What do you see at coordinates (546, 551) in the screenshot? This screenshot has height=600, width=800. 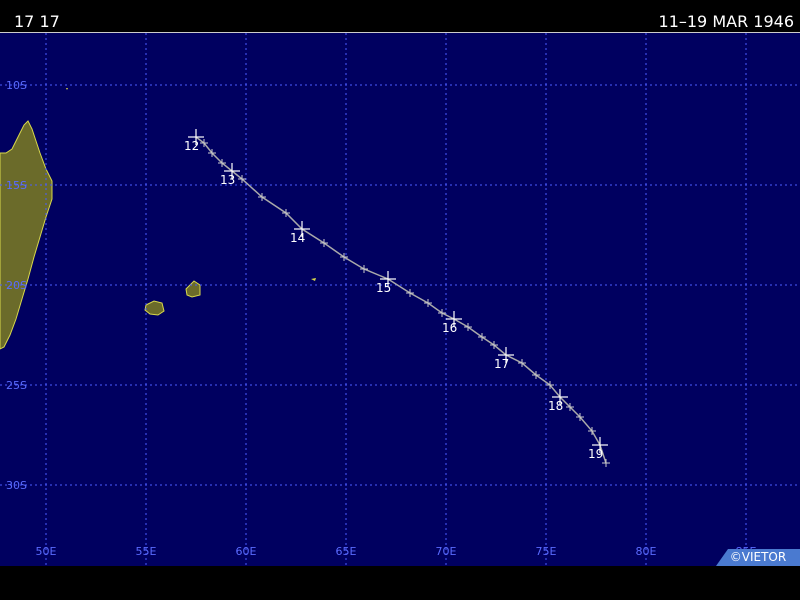 I see `lon-label: 75E` at bounding box center [546, 551].